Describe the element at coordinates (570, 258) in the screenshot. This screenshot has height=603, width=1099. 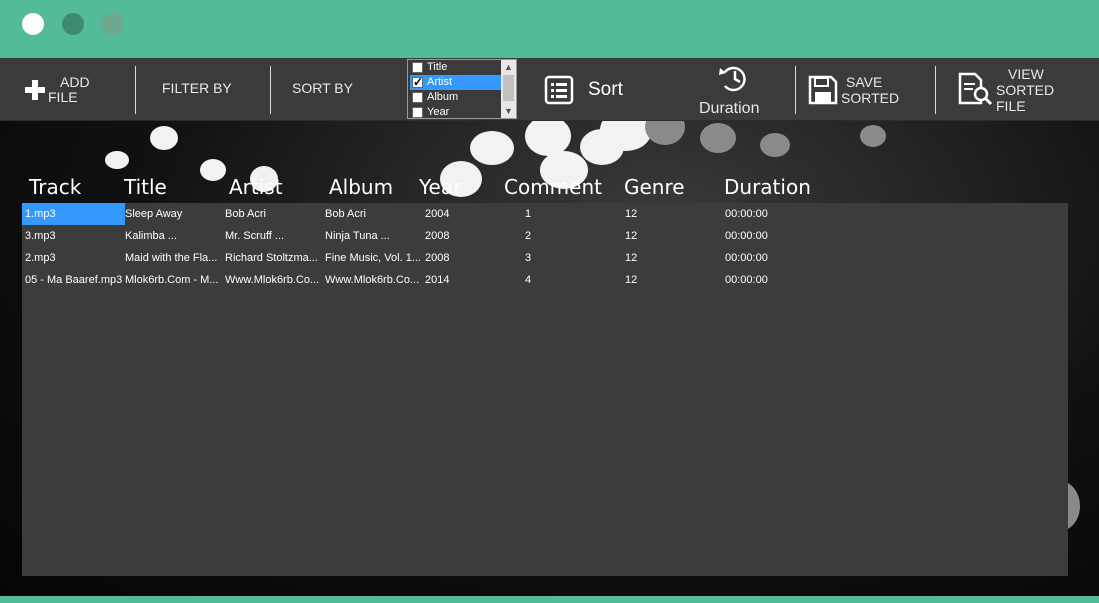
I see `table-cell-comment: 3` at that location.